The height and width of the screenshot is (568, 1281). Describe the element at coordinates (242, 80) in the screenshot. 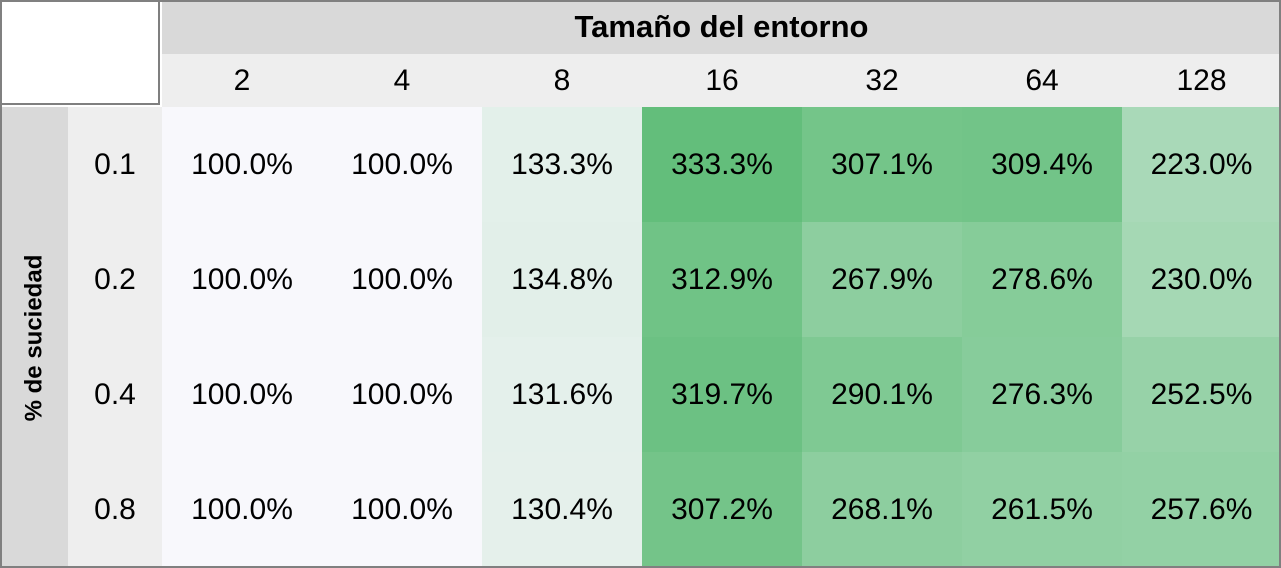

I see `column-header: 2` at that location.